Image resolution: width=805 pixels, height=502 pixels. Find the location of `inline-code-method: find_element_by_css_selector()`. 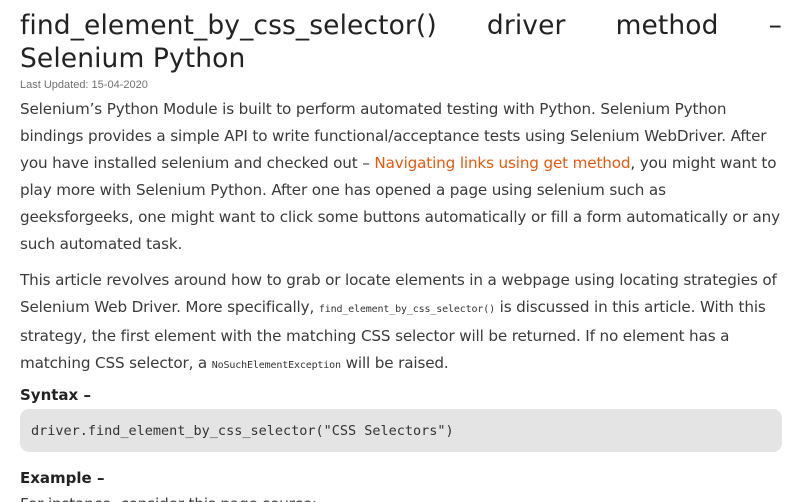

inline-code-method: find_element_by_css_selector() is located at coordinates (406, 309).